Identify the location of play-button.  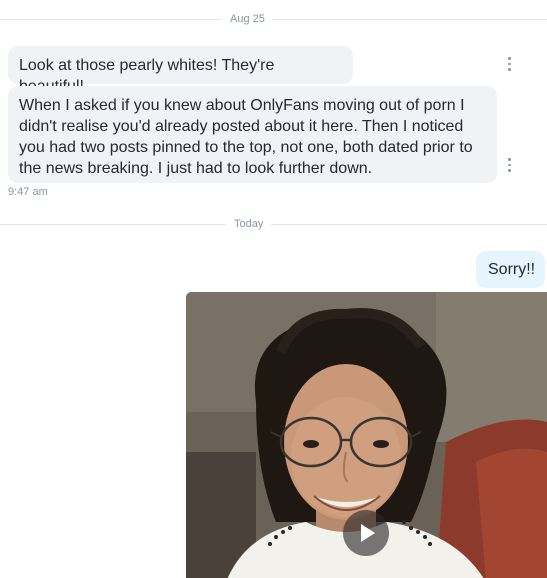
(366, 533).